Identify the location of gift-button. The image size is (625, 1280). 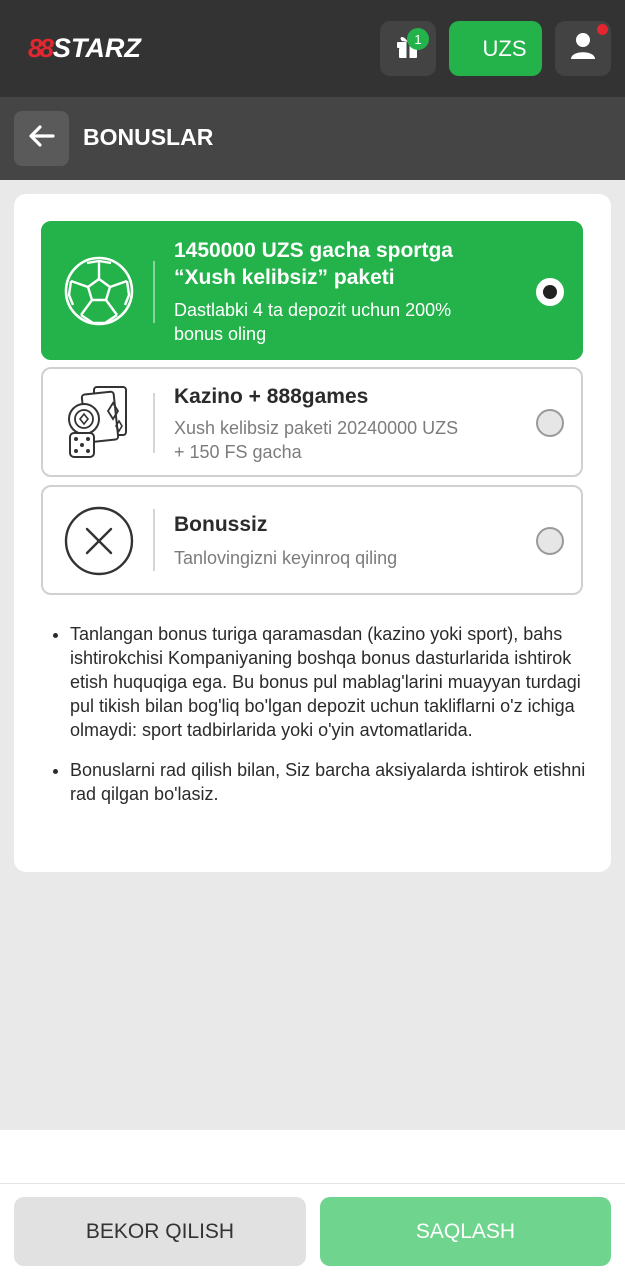
(408, 48).